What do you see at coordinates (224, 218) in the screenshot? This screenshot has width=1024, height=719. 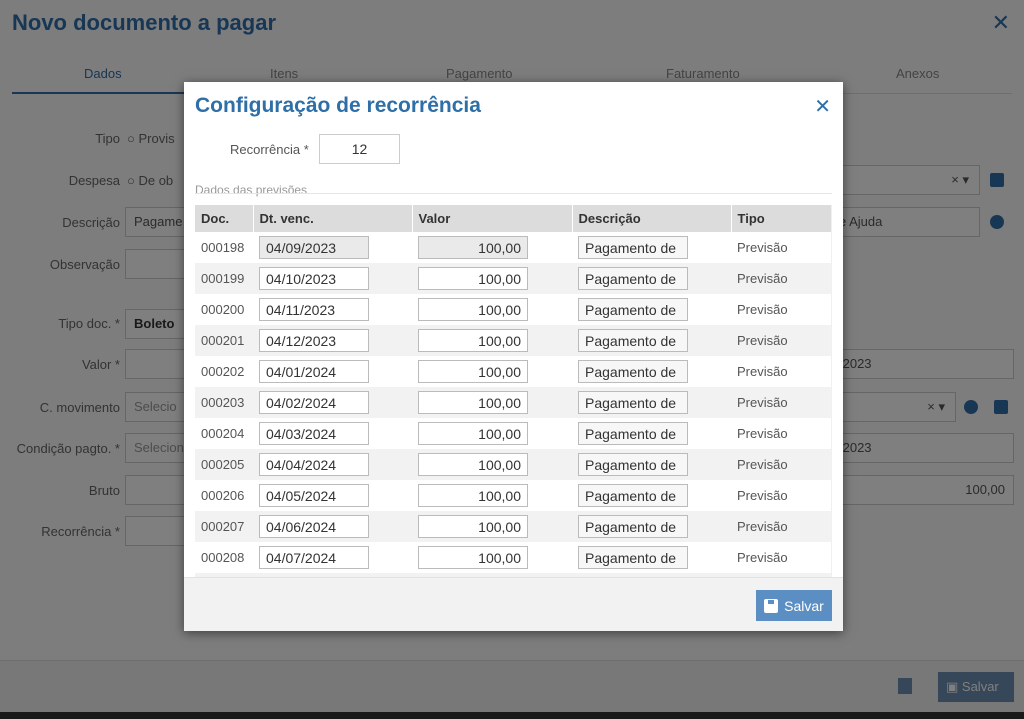 I see `column-header-doc: Doc.` at bounding box center [224, 218].